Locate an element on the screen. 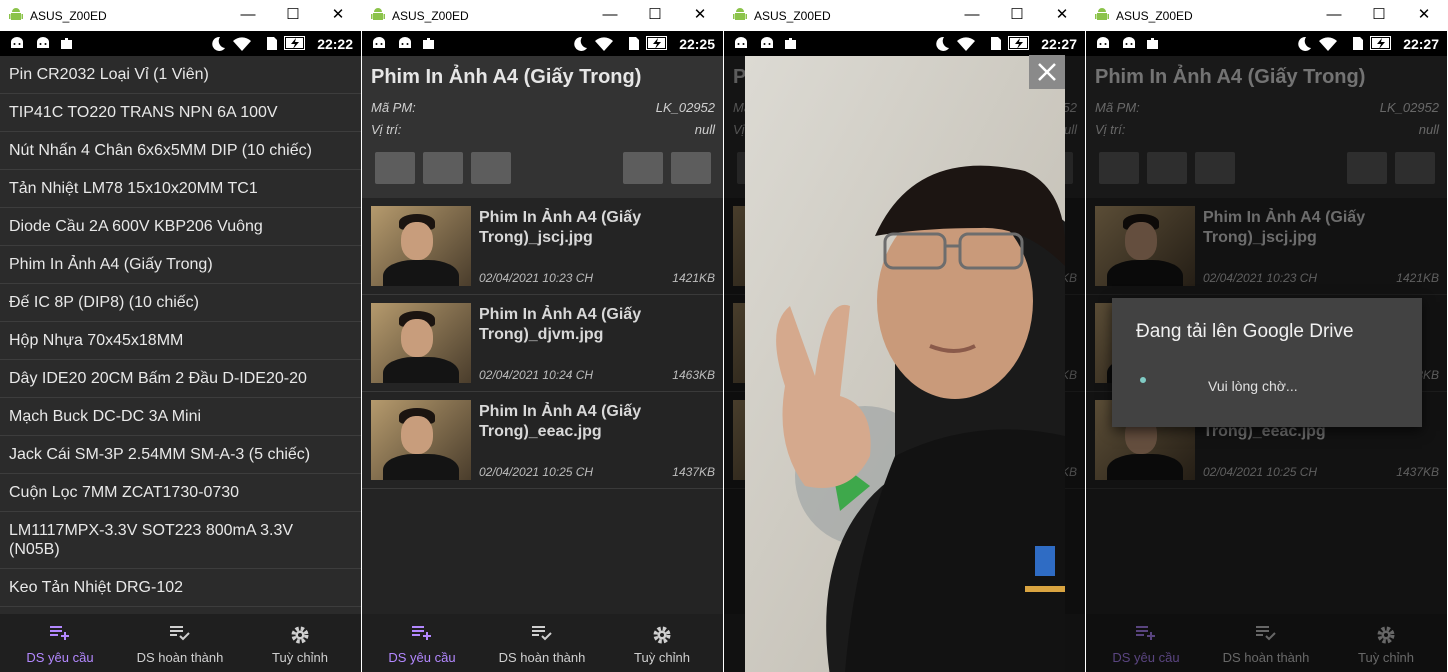 This screenshot has height=672, width=1448. upload-cloud-button is located at coordinates (643, 168).